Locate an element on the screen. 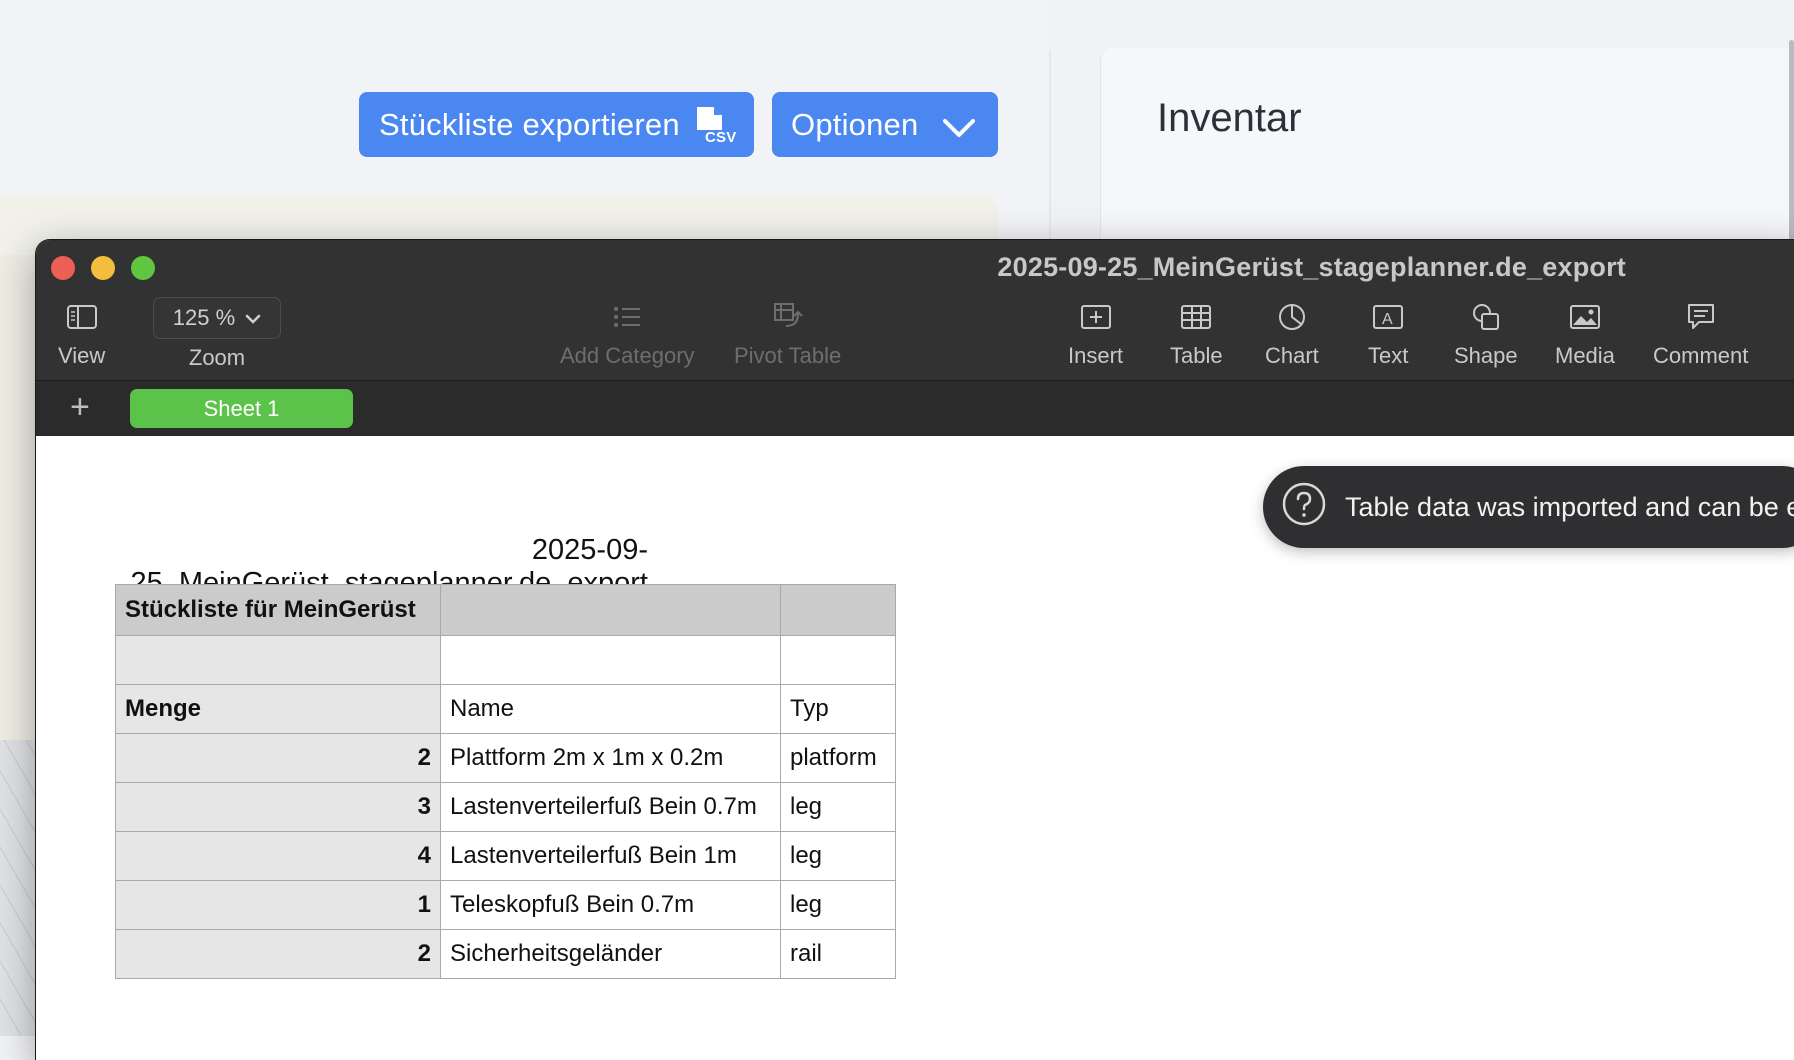 This screenshot has height=1060, width=1794. chart-button: Chart is located at coordinates (1292, 334).